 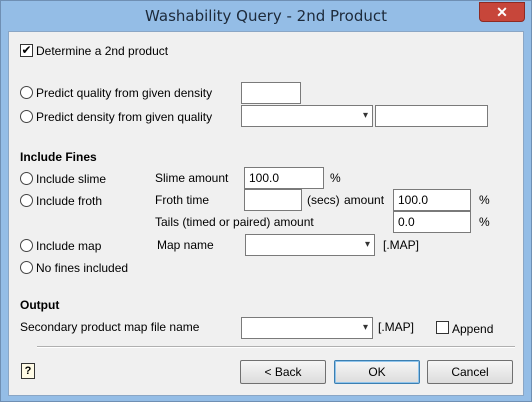 I want to click on froth-time-label: Froth time, so click(x=182, y=200).